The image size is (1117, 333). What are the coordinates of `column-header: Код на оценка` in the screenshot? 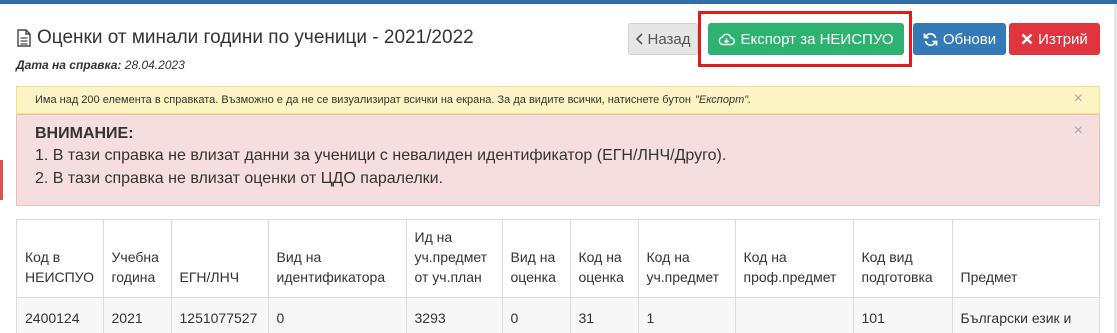 It's located at (604, 259).